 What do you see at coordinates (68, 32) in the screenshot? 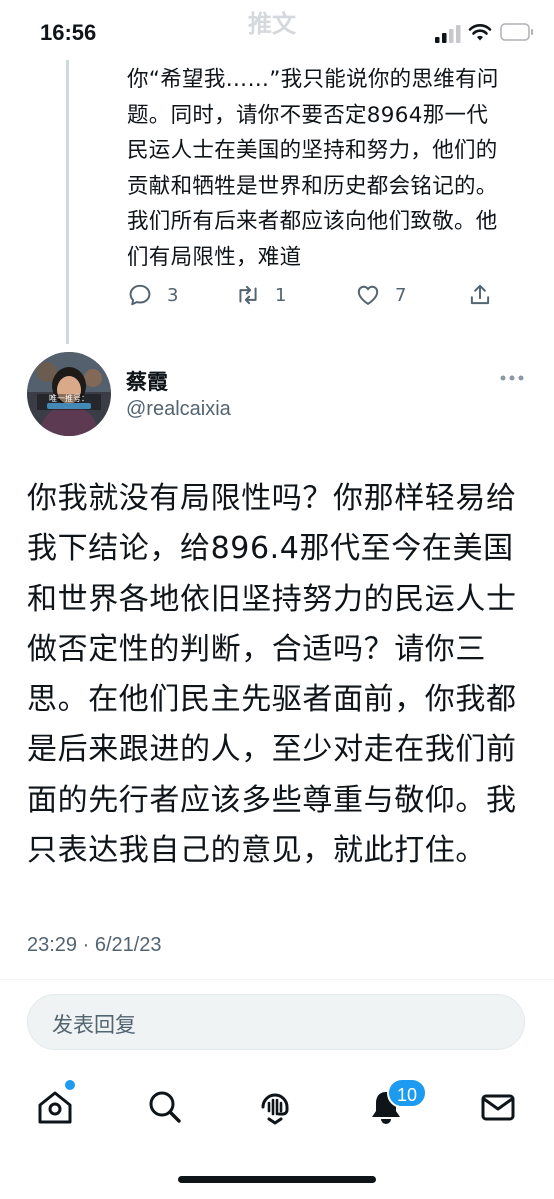
I see `status-time: 16:56` at bounding box center [68, 32].